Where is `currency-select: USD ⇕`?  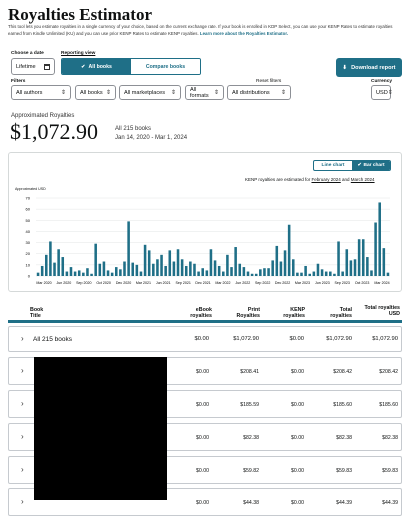 currency-select: USD ⇕ is located at coordinates (382, 92).